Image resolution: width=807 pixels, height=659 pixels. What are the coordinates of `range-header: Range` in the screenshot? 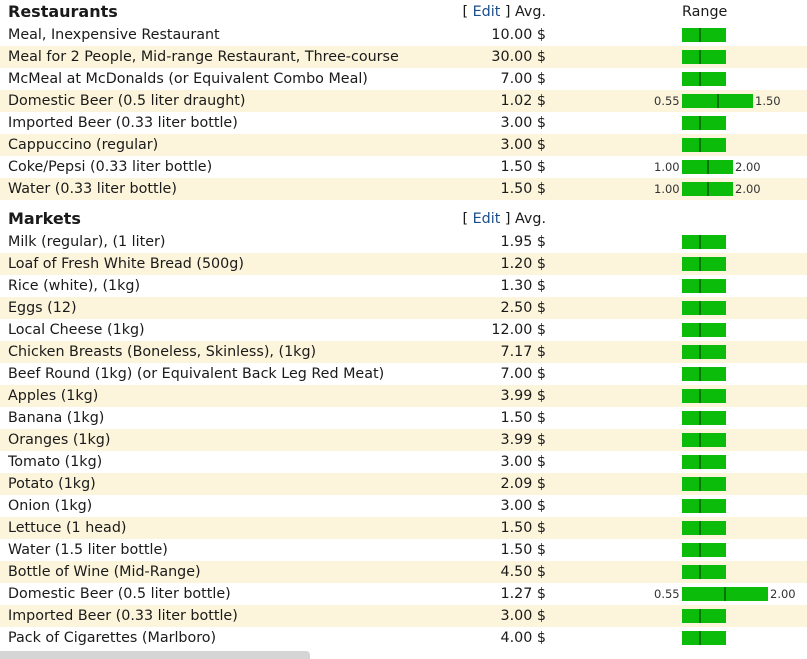 It's located at (677, 12).